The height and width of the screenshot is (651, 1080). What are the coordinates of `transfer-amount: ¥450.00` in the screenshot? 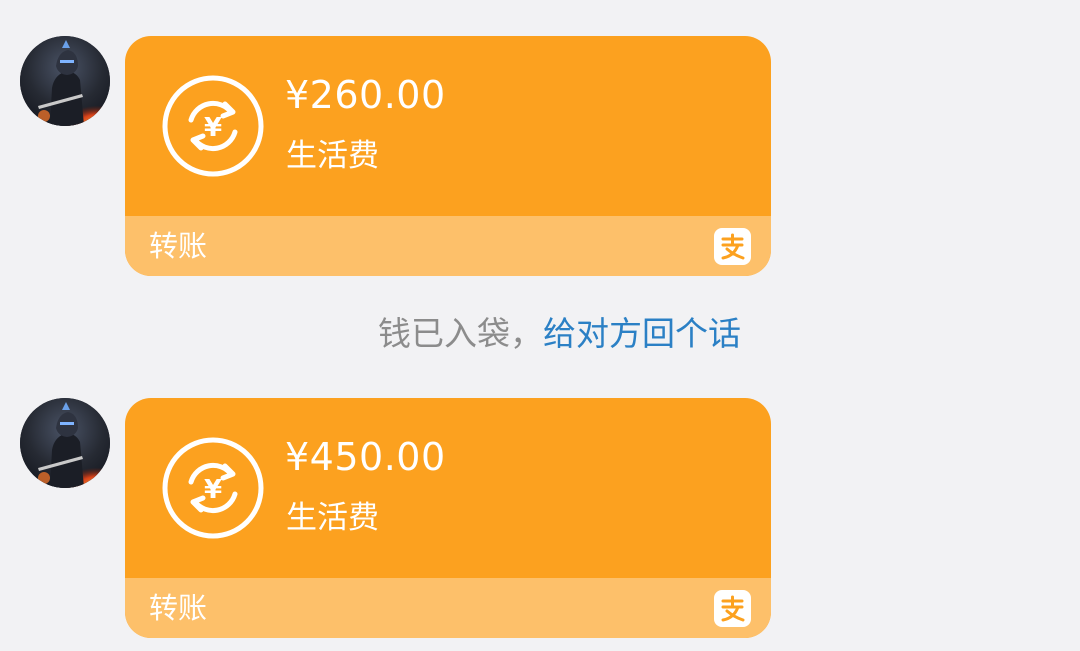 It's located at (365, 457).